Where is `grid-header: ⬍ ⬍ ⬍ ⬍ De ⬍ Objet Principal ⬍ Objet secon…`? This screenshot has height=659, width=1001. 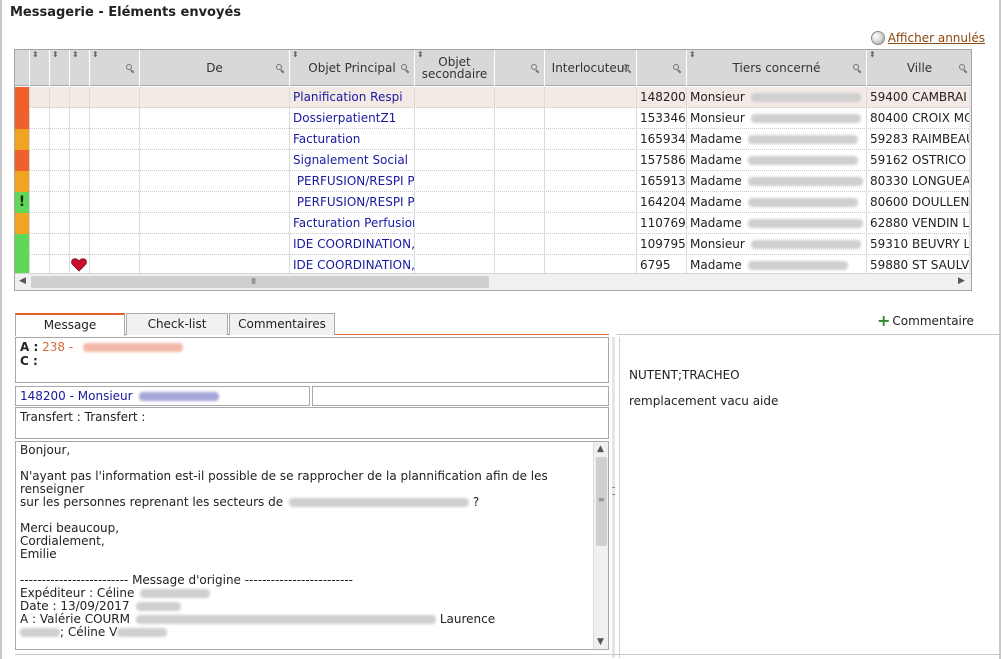
grid-header: ⬍ ⬍ ⬍ ⬍ De ⬍ Objet Principal ⬍ Objet secon… is located at coordinates (493, 68).